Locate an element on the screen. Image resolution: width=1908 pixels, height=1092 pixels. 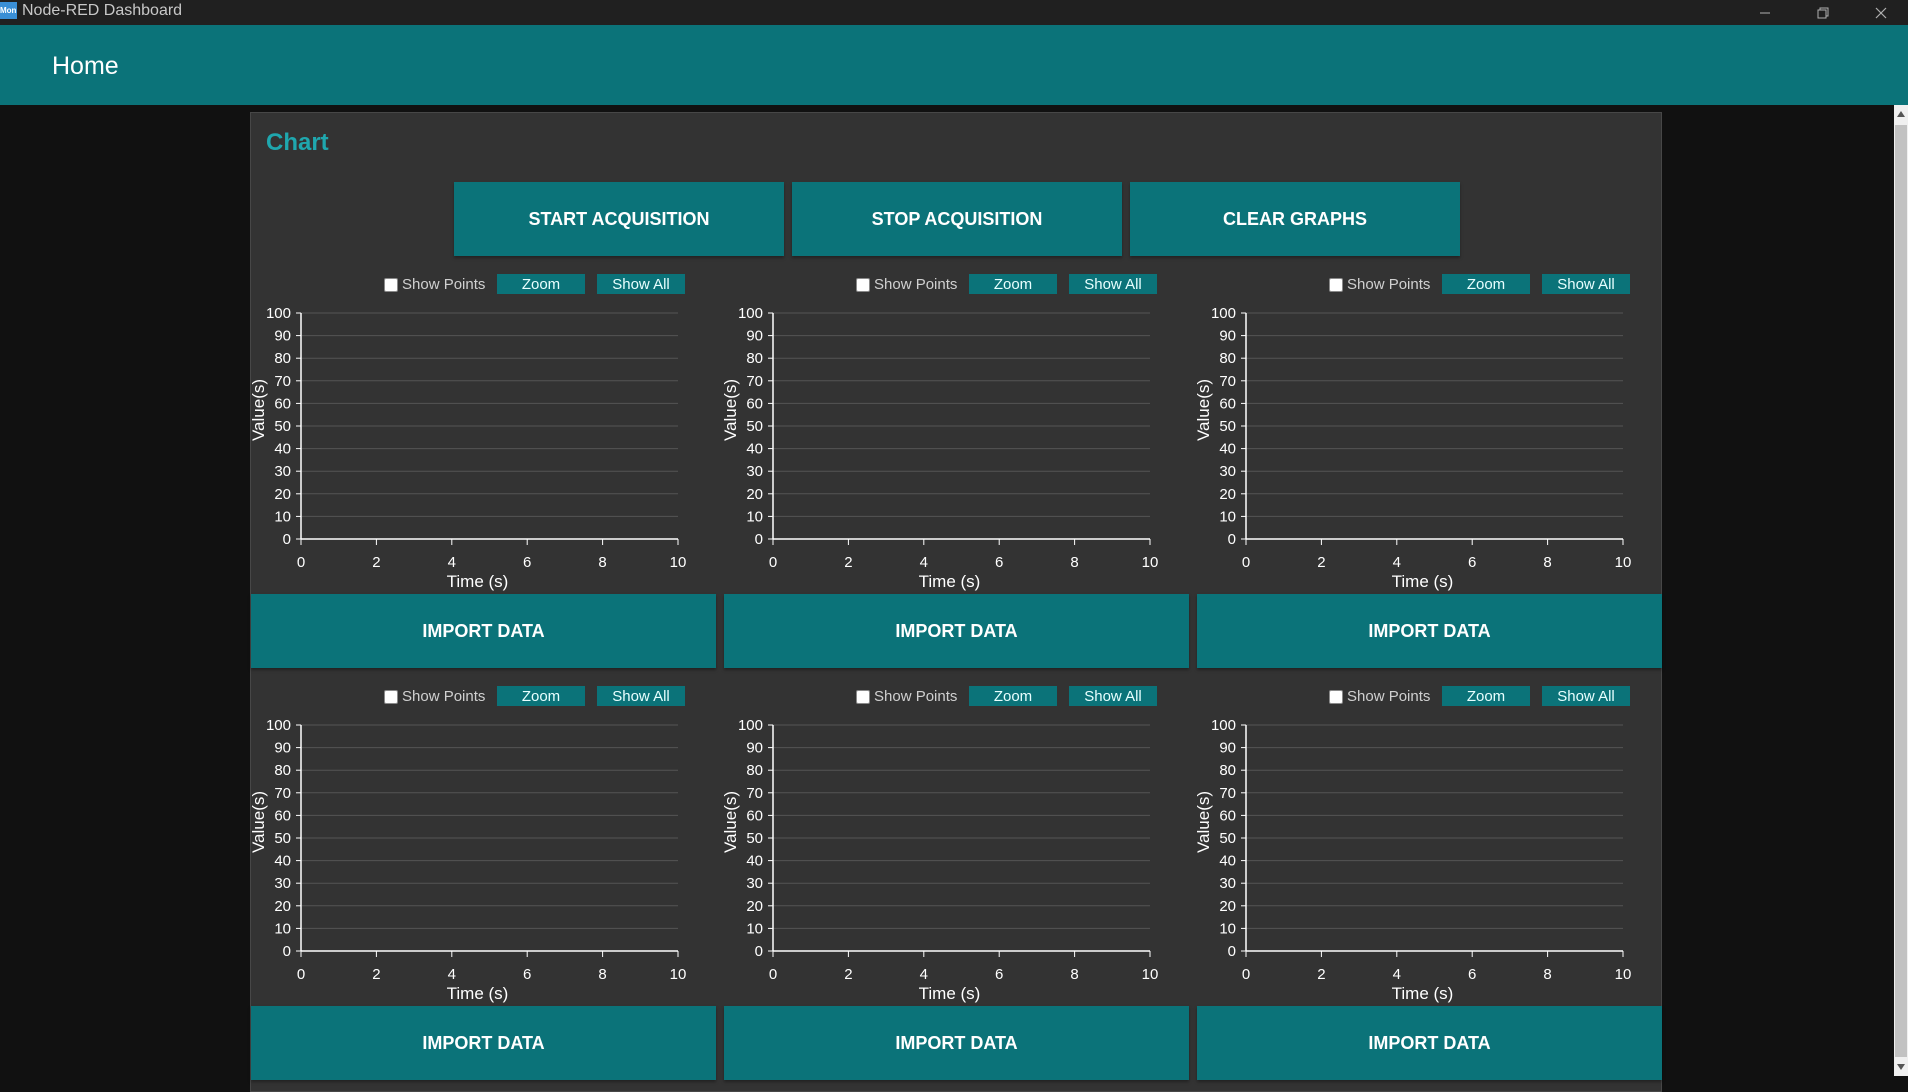
scroll-thumb is located at coordinates (1901, 591).